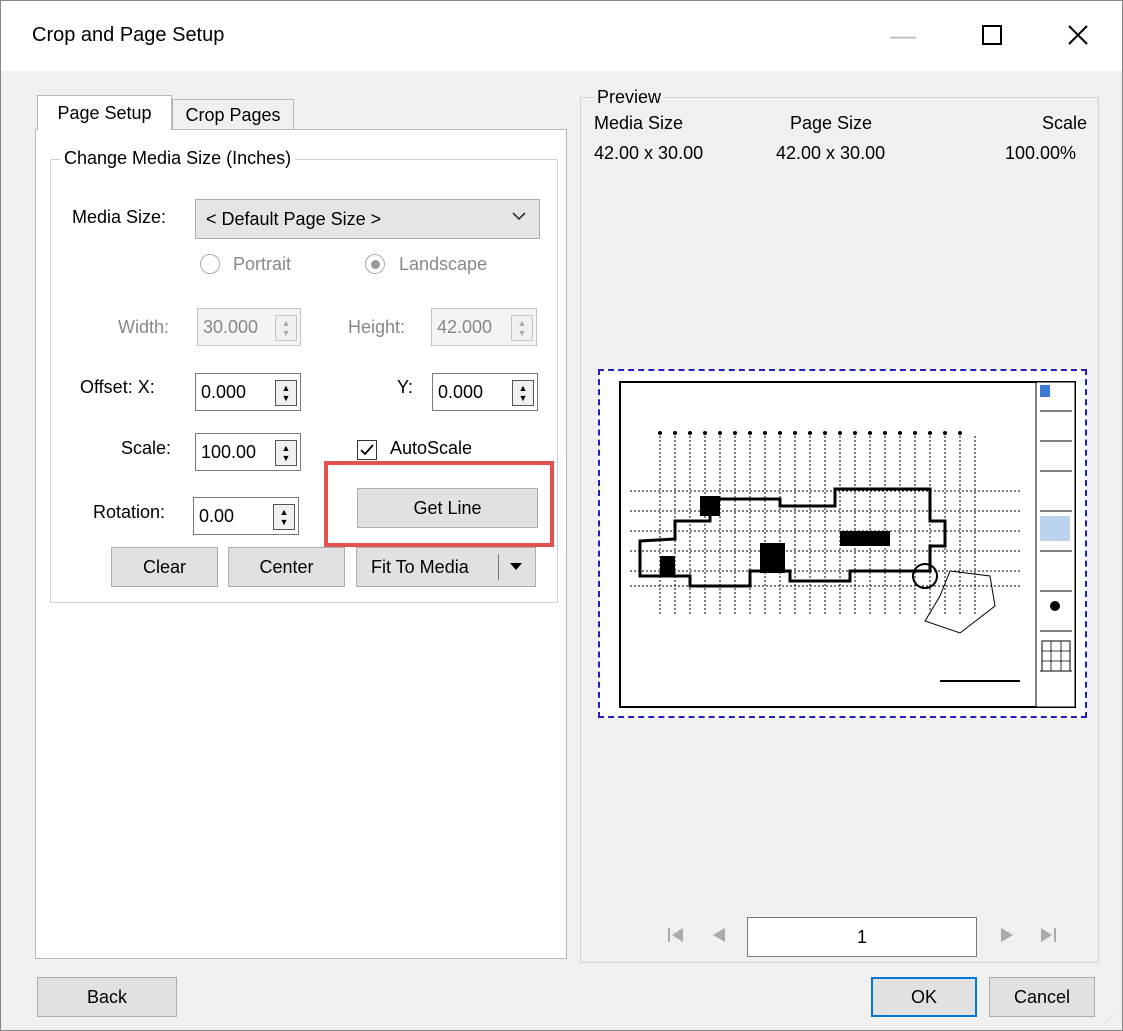 This screenshot has width=1123, height=1031. I want to click on portrait-label: Portrait, so click(262, 264).